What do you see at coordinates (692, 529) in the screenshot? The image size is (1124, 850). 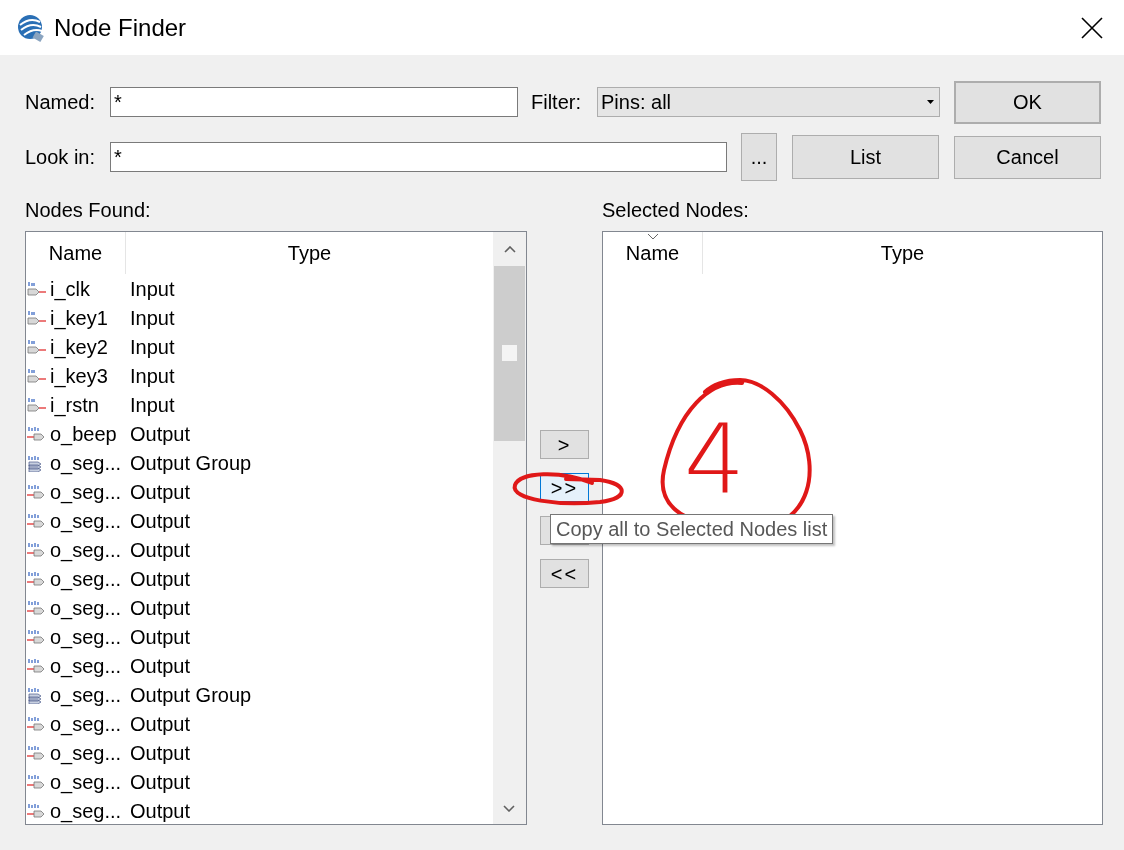 I see `tooltip: Copy all to Selected Nodes list` at bounding box center [692, 529].